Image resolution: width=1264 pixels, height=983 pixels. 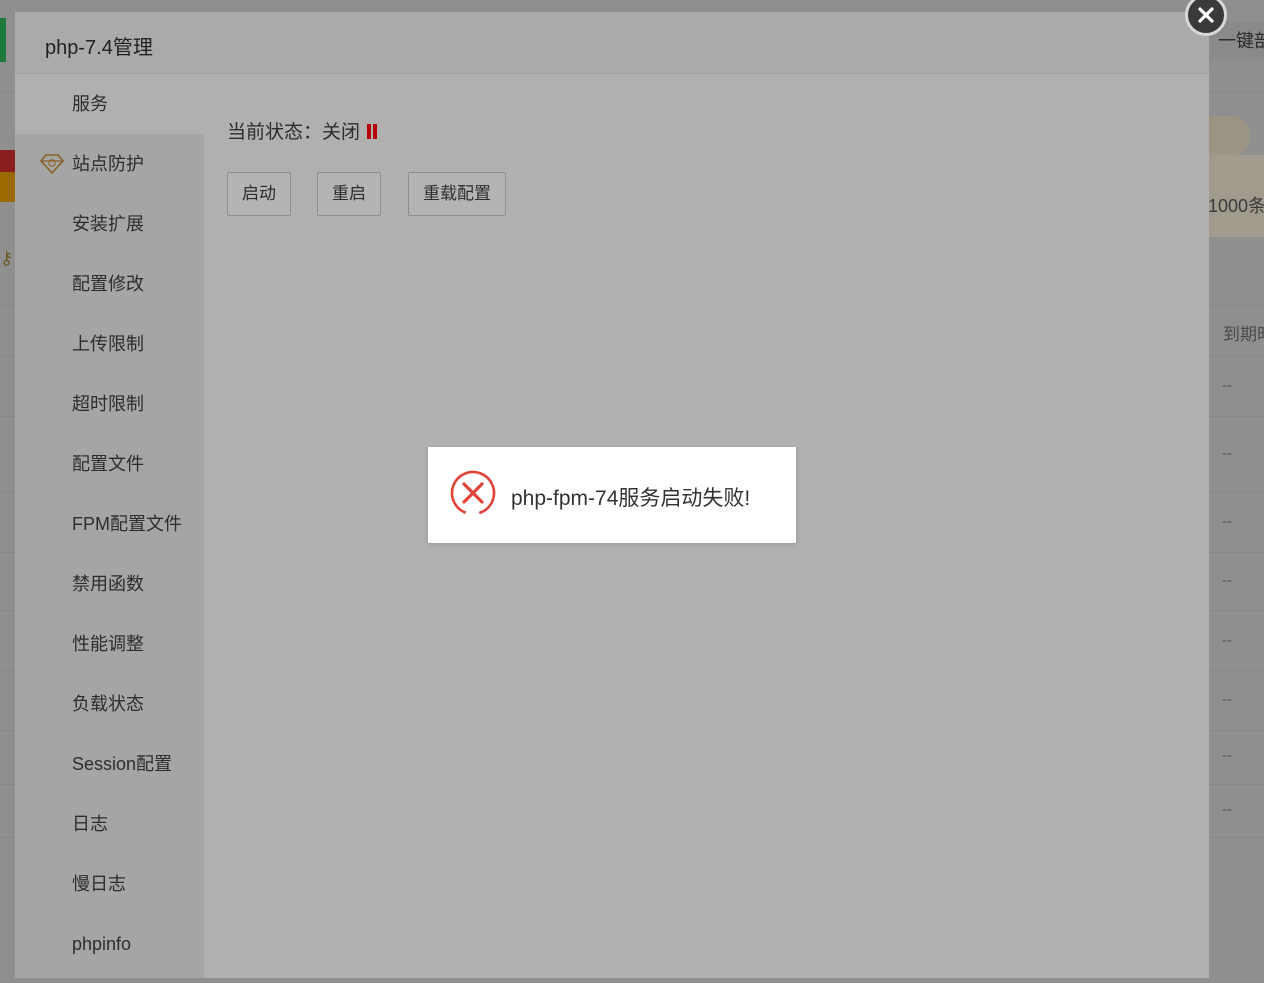 I want to click on sidebar-item-slow-log: 慢日志, so click(x=109, y=884).